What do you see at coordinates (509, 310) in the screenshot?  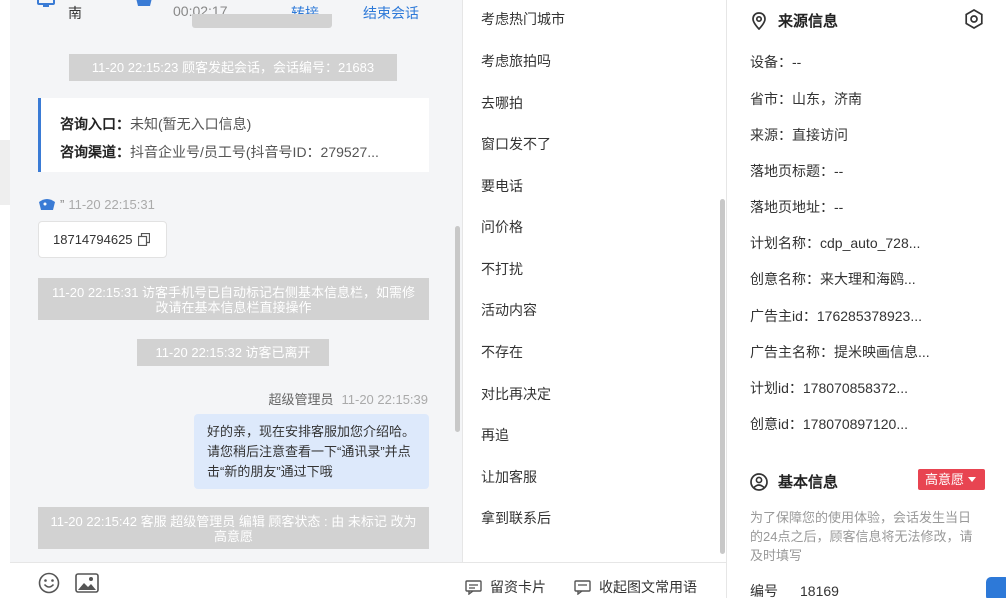 I see `phrase-item: 活动内容` at bounding box center [509, 310].